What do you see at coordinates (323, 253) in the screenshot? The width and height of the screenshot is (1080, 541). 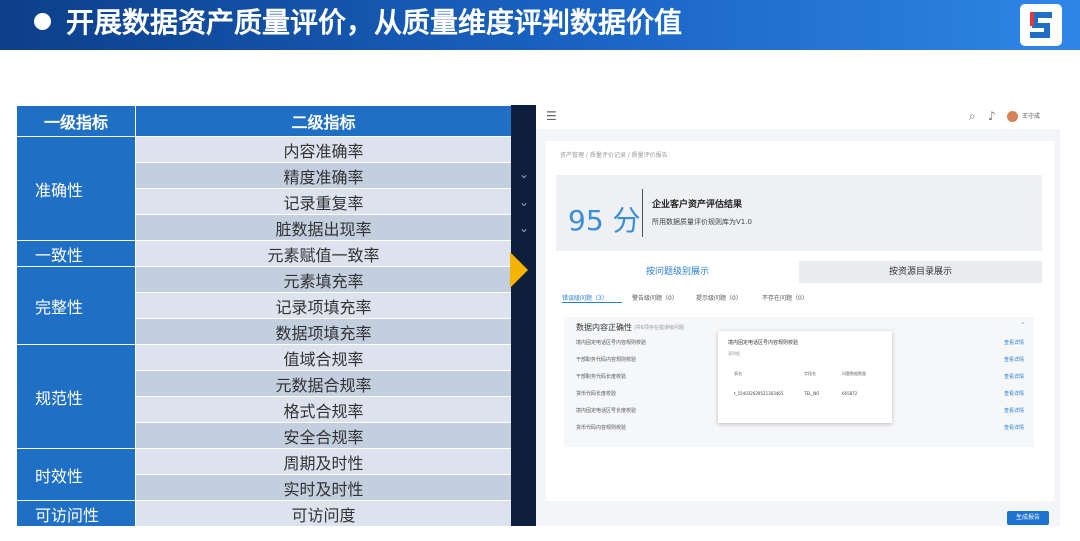 I see `level2-indicator: 元素赋值一致率` at bounding box center [323, 253].